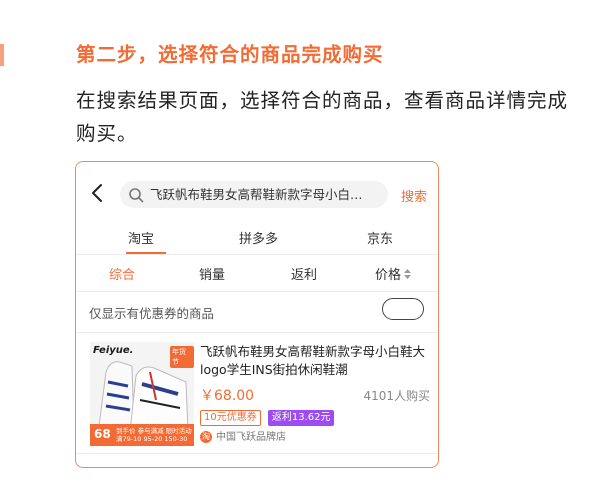  What do you see at coordinates (212, 273) in the screenshot?
I see `sort-sales: 销量` at bounding box center [212, 273].